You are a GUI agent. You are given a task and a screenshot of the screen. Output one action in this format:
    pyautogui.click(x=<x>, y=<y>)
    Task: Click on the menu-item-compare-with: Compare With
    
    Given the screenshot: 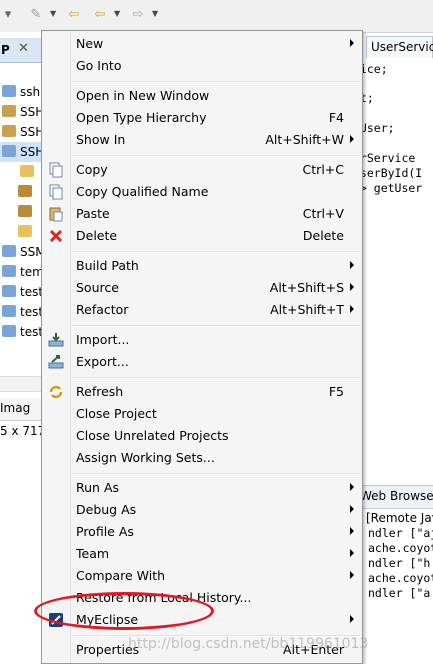 What is the action you would take?
    pyautogui.click(x=202, y=576)
    